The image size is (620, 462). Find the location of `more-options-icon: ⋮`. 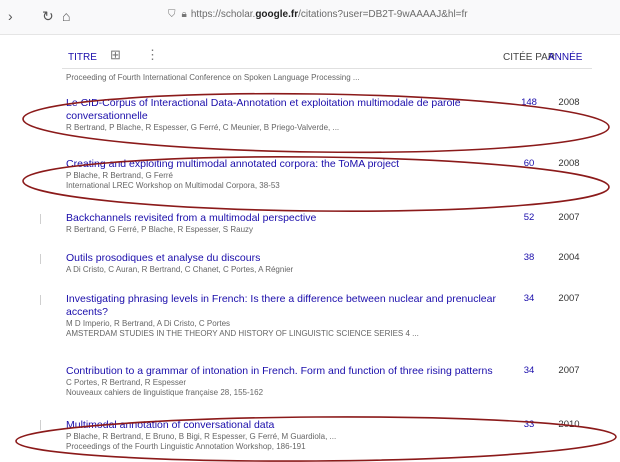

more-options-icon: ⋮ is located at coordinates (152, 55).